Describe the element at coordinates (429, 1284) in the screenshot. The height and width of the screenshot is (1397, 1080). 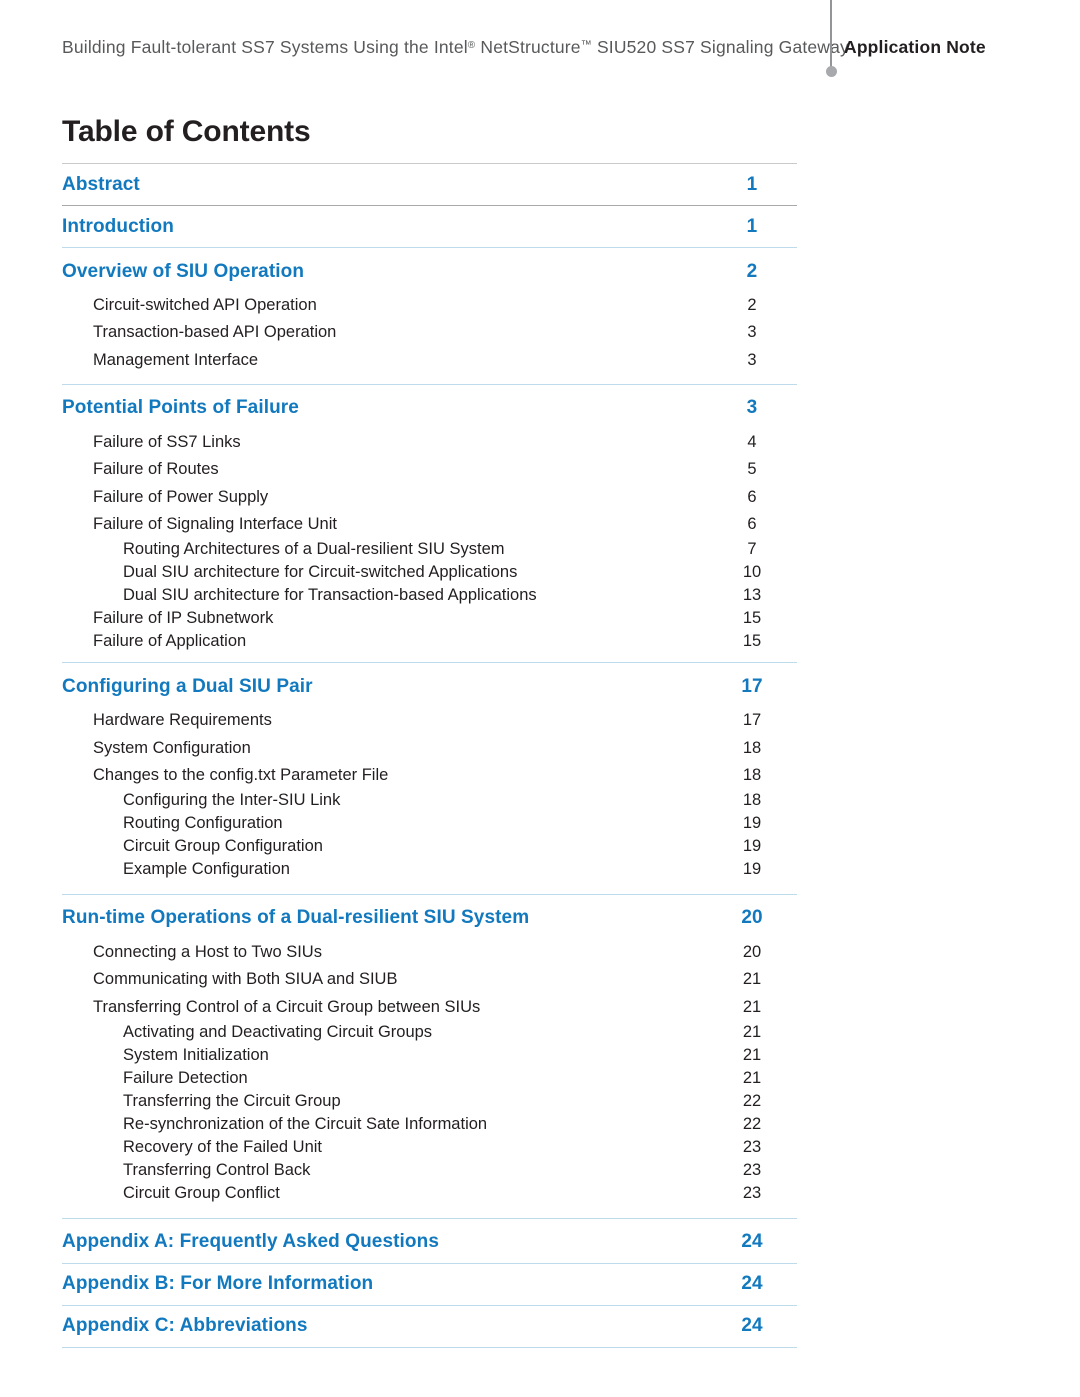
I see `toc-entry-level1: Appendix B: For More Information 24` at that location.